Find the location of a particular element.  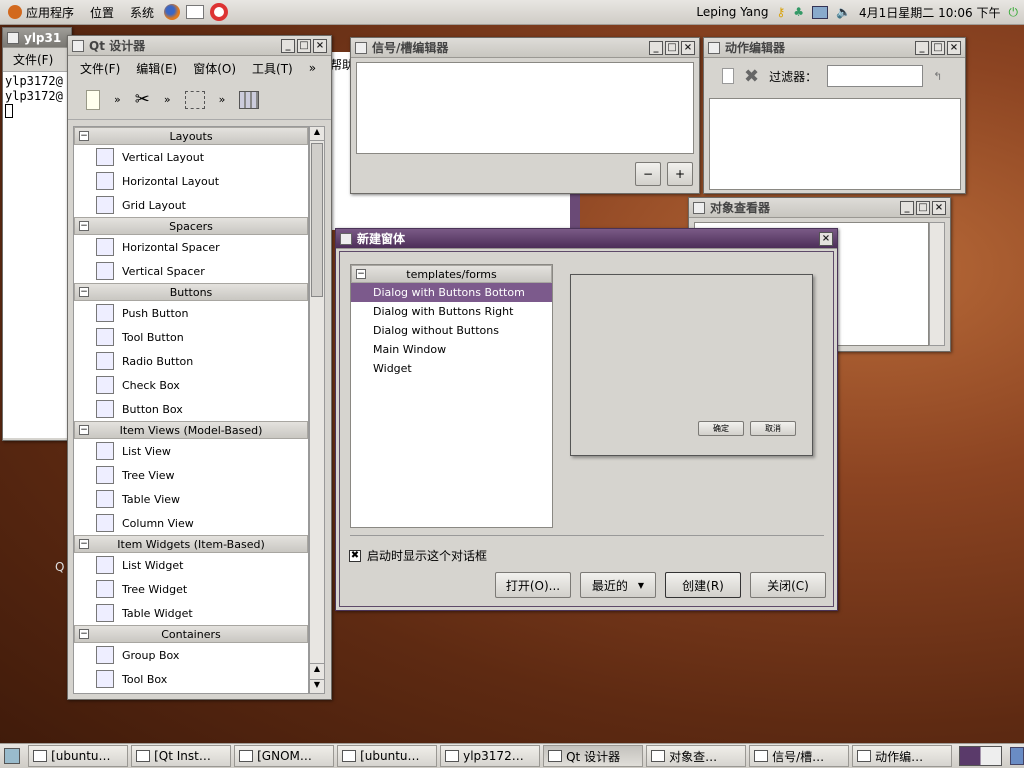

add-connection-button: + is located at coordinates (680, 174).